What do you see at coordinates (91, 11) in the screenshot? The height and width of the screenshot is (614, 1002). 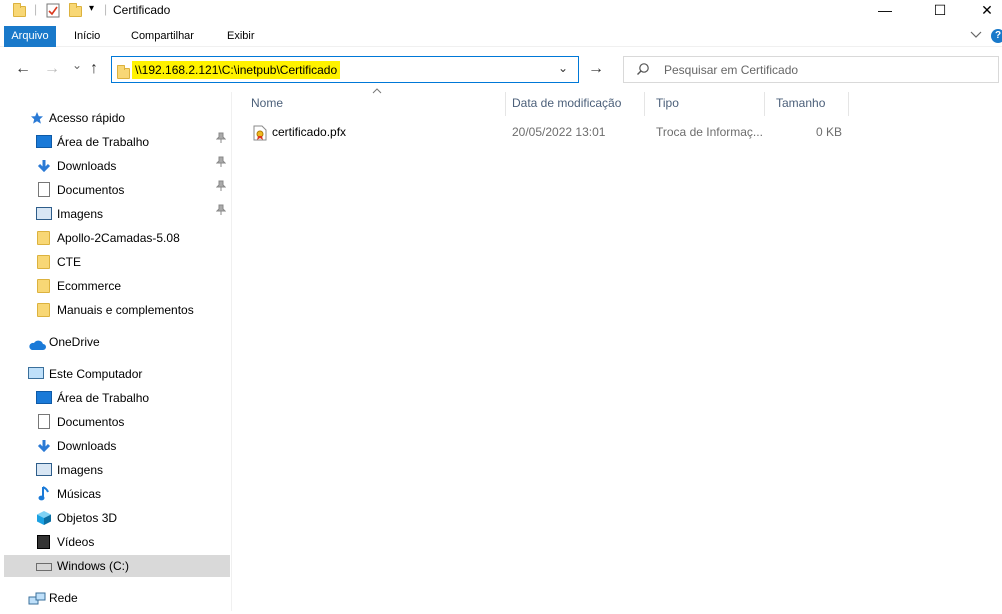 I see `customize-toolbar-icon: ▾` at bounding box center [91, 11].